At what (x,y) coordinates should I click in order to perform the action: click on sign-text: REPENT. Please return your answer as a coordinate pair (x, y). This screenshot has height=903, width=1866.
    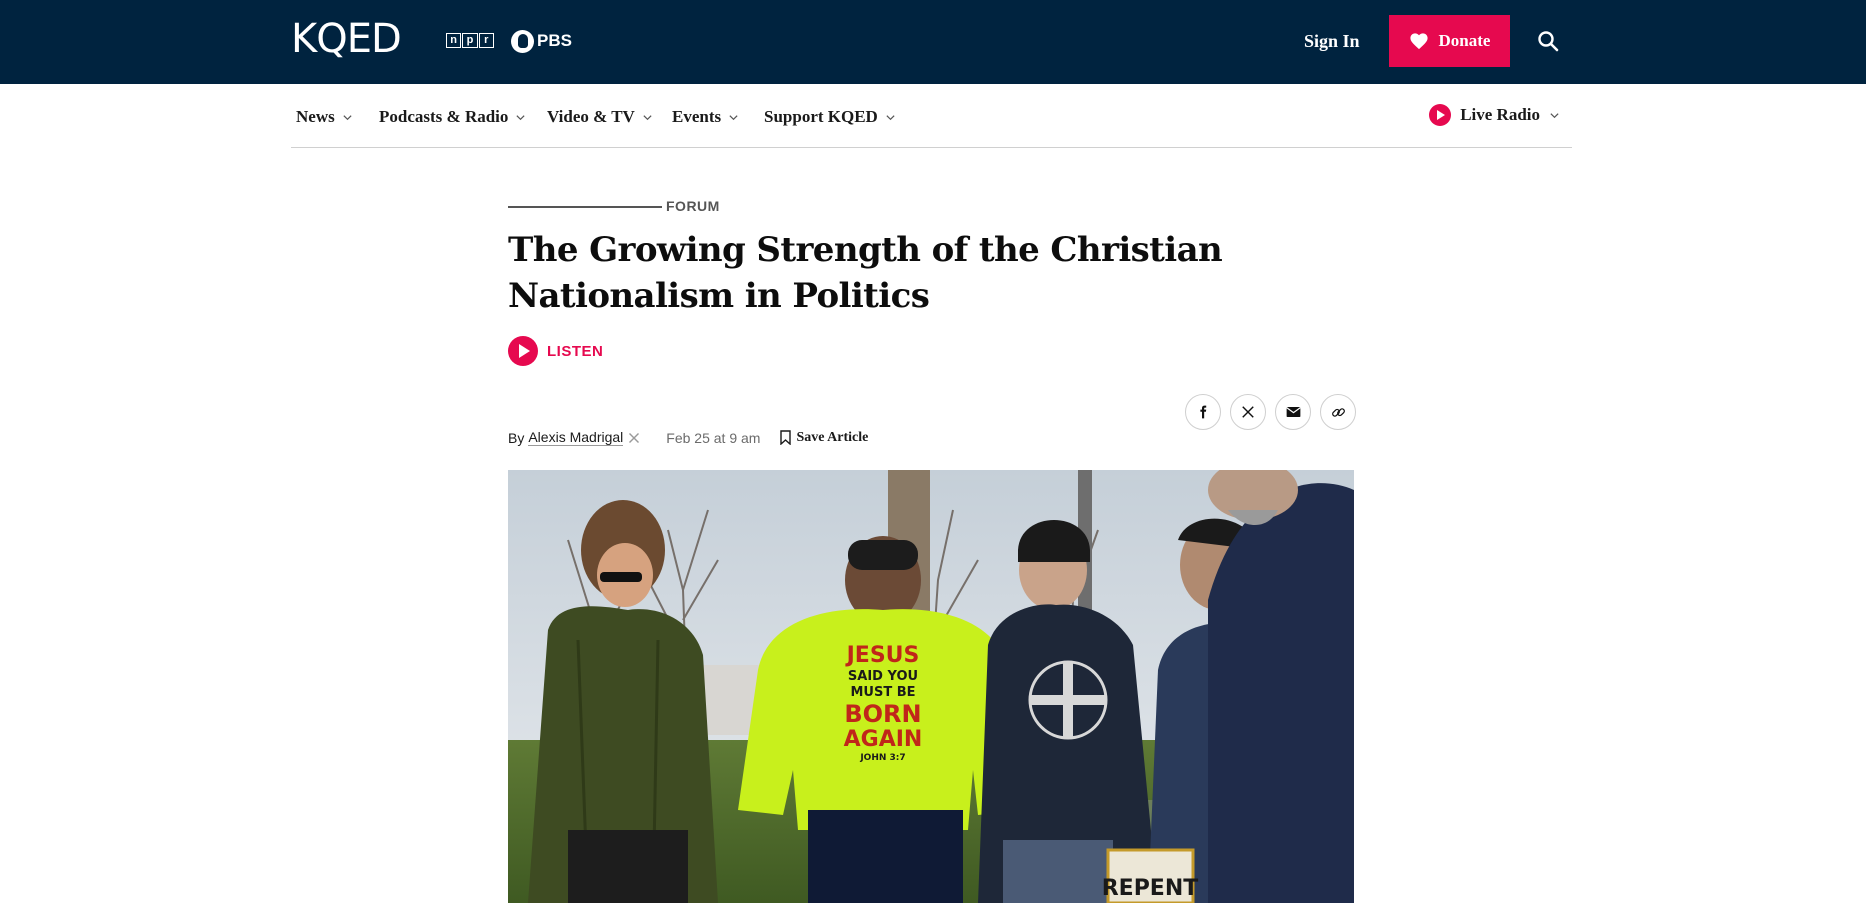
    Looking at the image, I should click on (1150, 888).